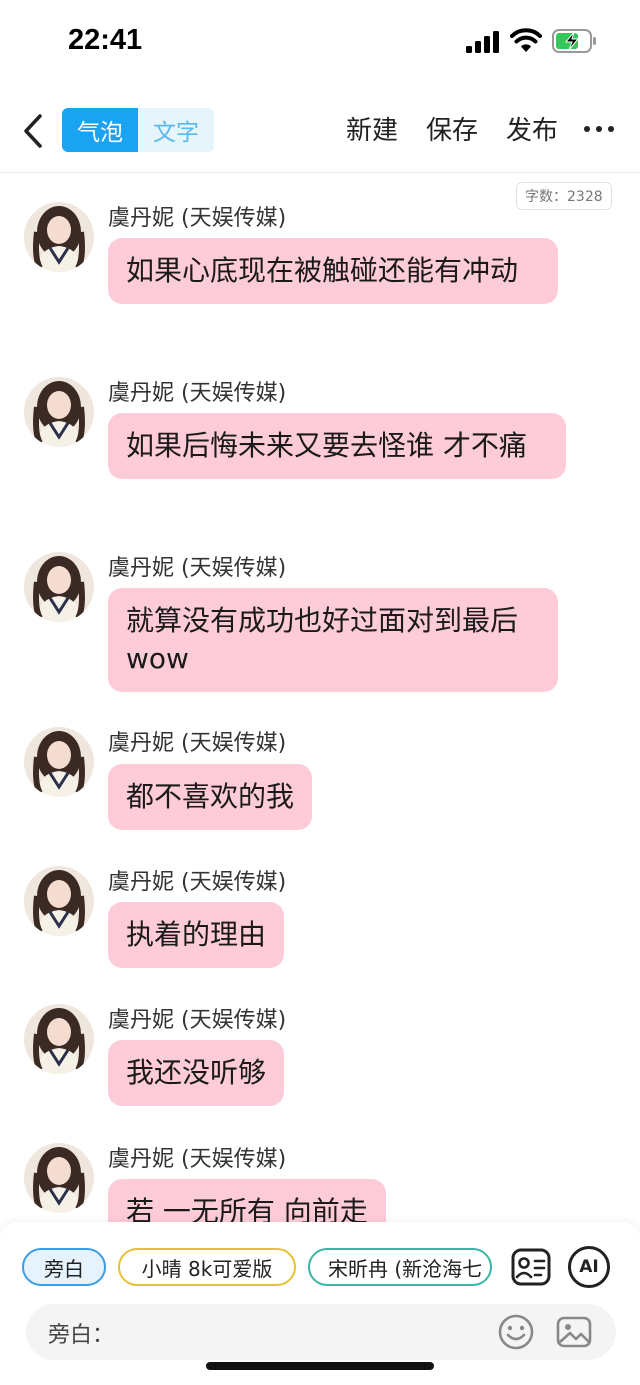 Image resolution: width=640 pixels, height=1385 pixels. Describe the element at coordinates (599, 129) in the screenshot. I see `more-horizontal-icon` at that location.